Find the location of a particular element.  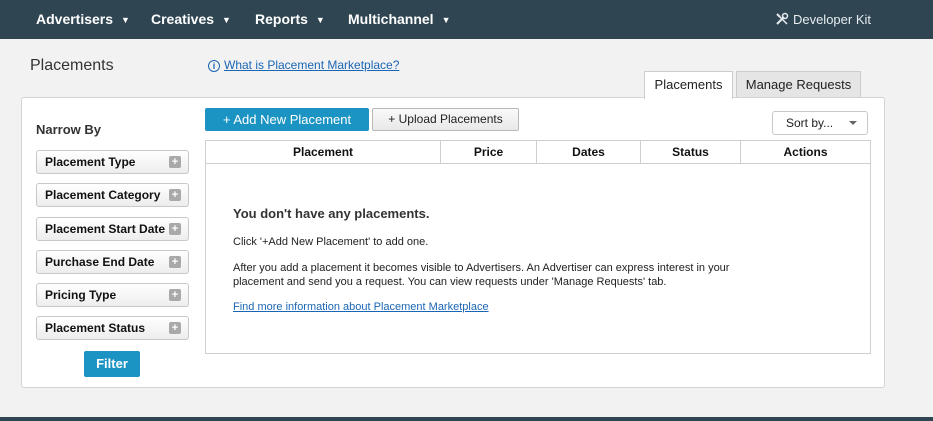

chevron-down-icon is located at coordinates (853, 123).